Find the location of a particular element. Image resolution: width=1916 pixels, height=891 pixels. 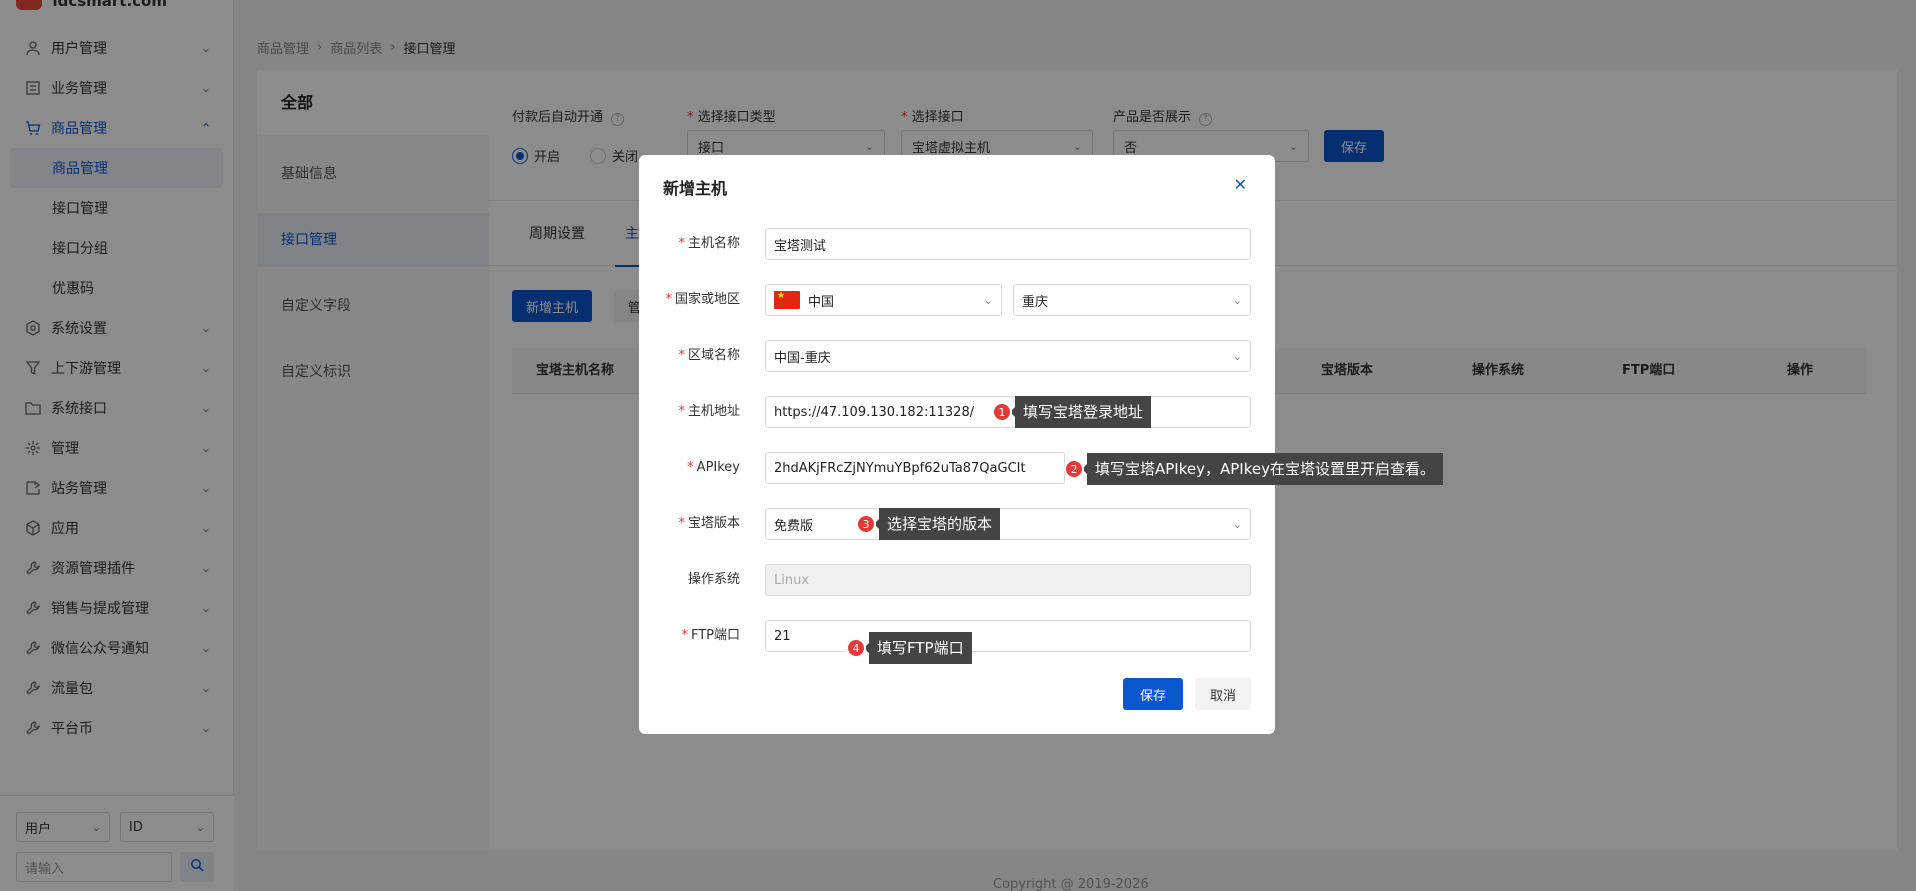

select-value: 中国-重庆 is located at coordinates (802, 358).